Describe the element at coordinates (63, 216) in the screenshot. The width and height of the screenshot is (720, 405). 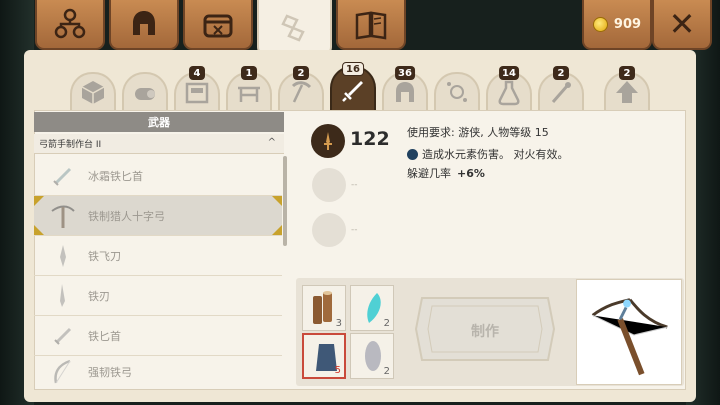
I see `crossbow-icon` at that location.